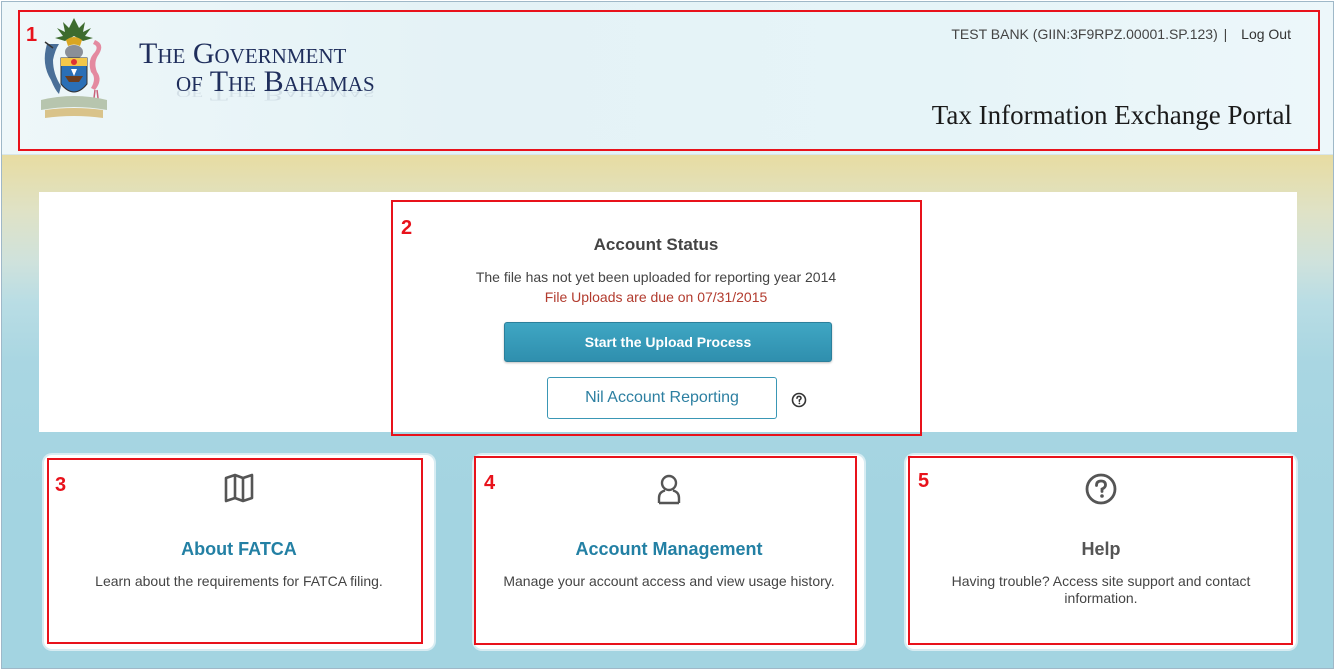 This screenshot has width=1335, height=669. I want to click on callout-number-2: 2, so click(407, 228).